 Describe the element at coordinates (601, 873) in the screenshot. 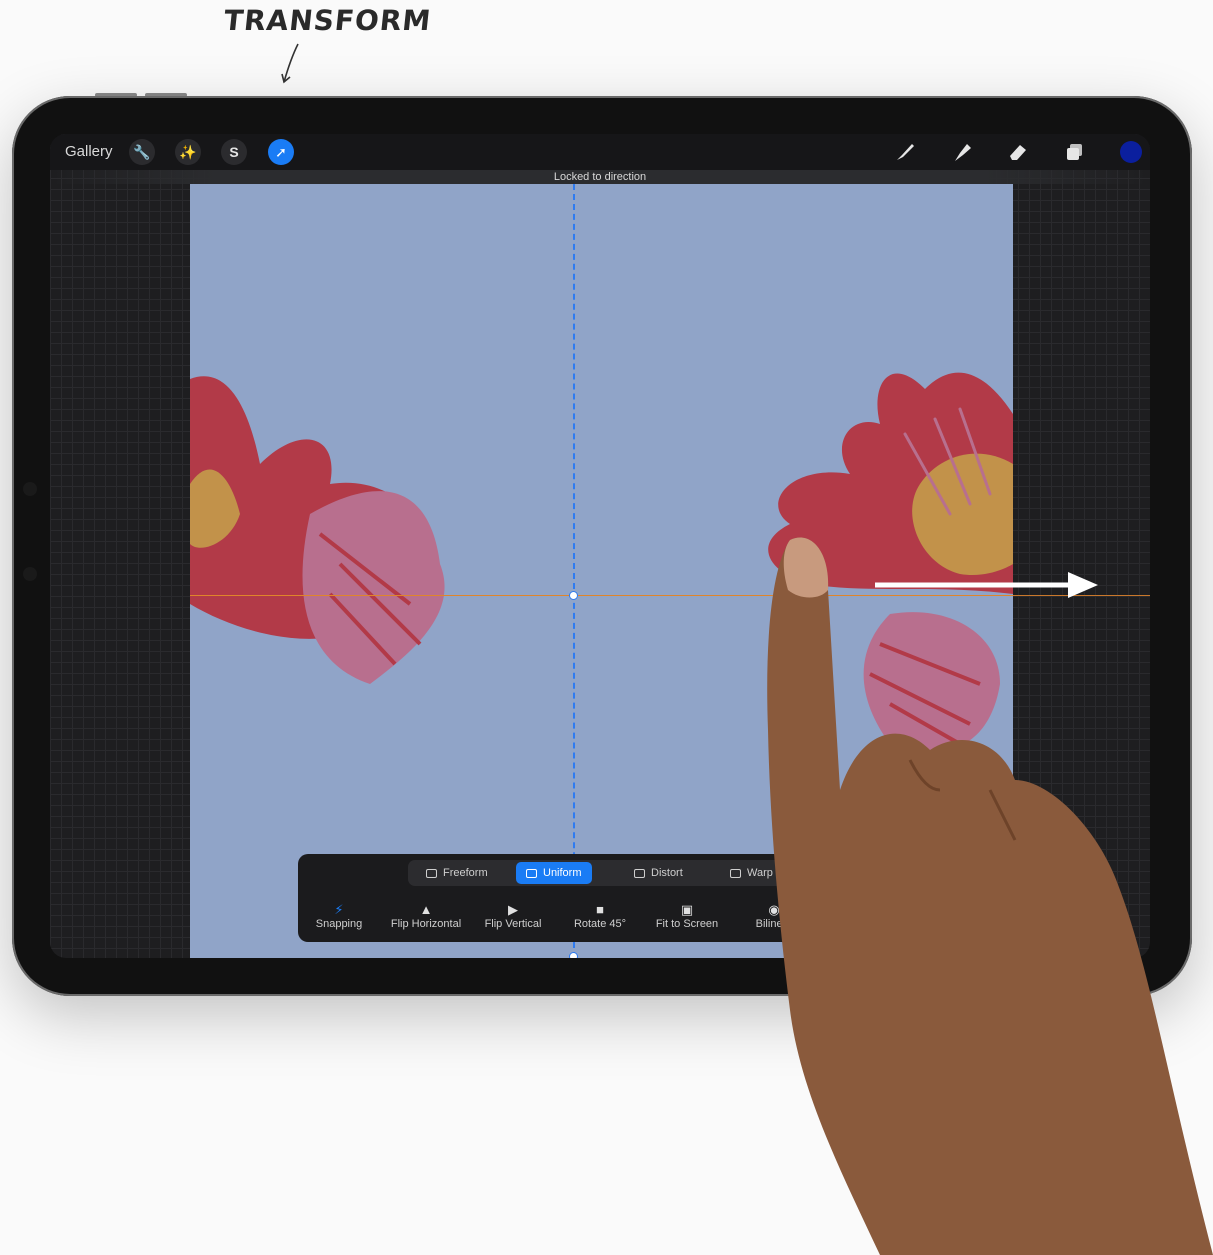

I see `transform-mode-selector: Freeform Uniform Distort Warp` at that location.